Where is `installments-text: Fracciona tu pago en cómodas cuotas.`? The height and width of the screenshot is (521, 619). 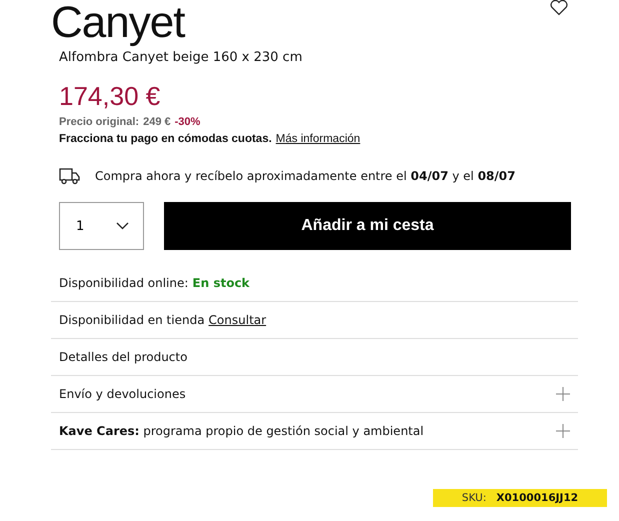 installments-text: Fracciona tu pago en cómodas cuotas. is located at coordinates (165, 139).